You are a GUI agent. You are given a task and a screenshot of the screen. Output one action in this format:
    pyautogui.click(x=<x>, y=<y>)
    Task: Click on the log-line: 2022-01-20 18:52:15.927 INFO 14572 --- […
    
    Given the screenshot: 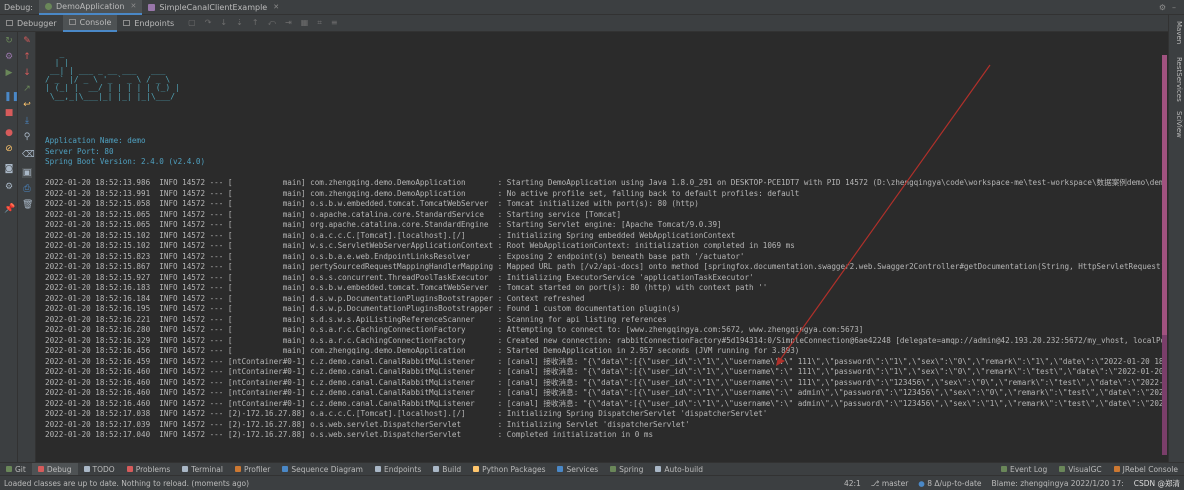 What is the action you would take?
    pyautogui.click(x=399, y=277)
    